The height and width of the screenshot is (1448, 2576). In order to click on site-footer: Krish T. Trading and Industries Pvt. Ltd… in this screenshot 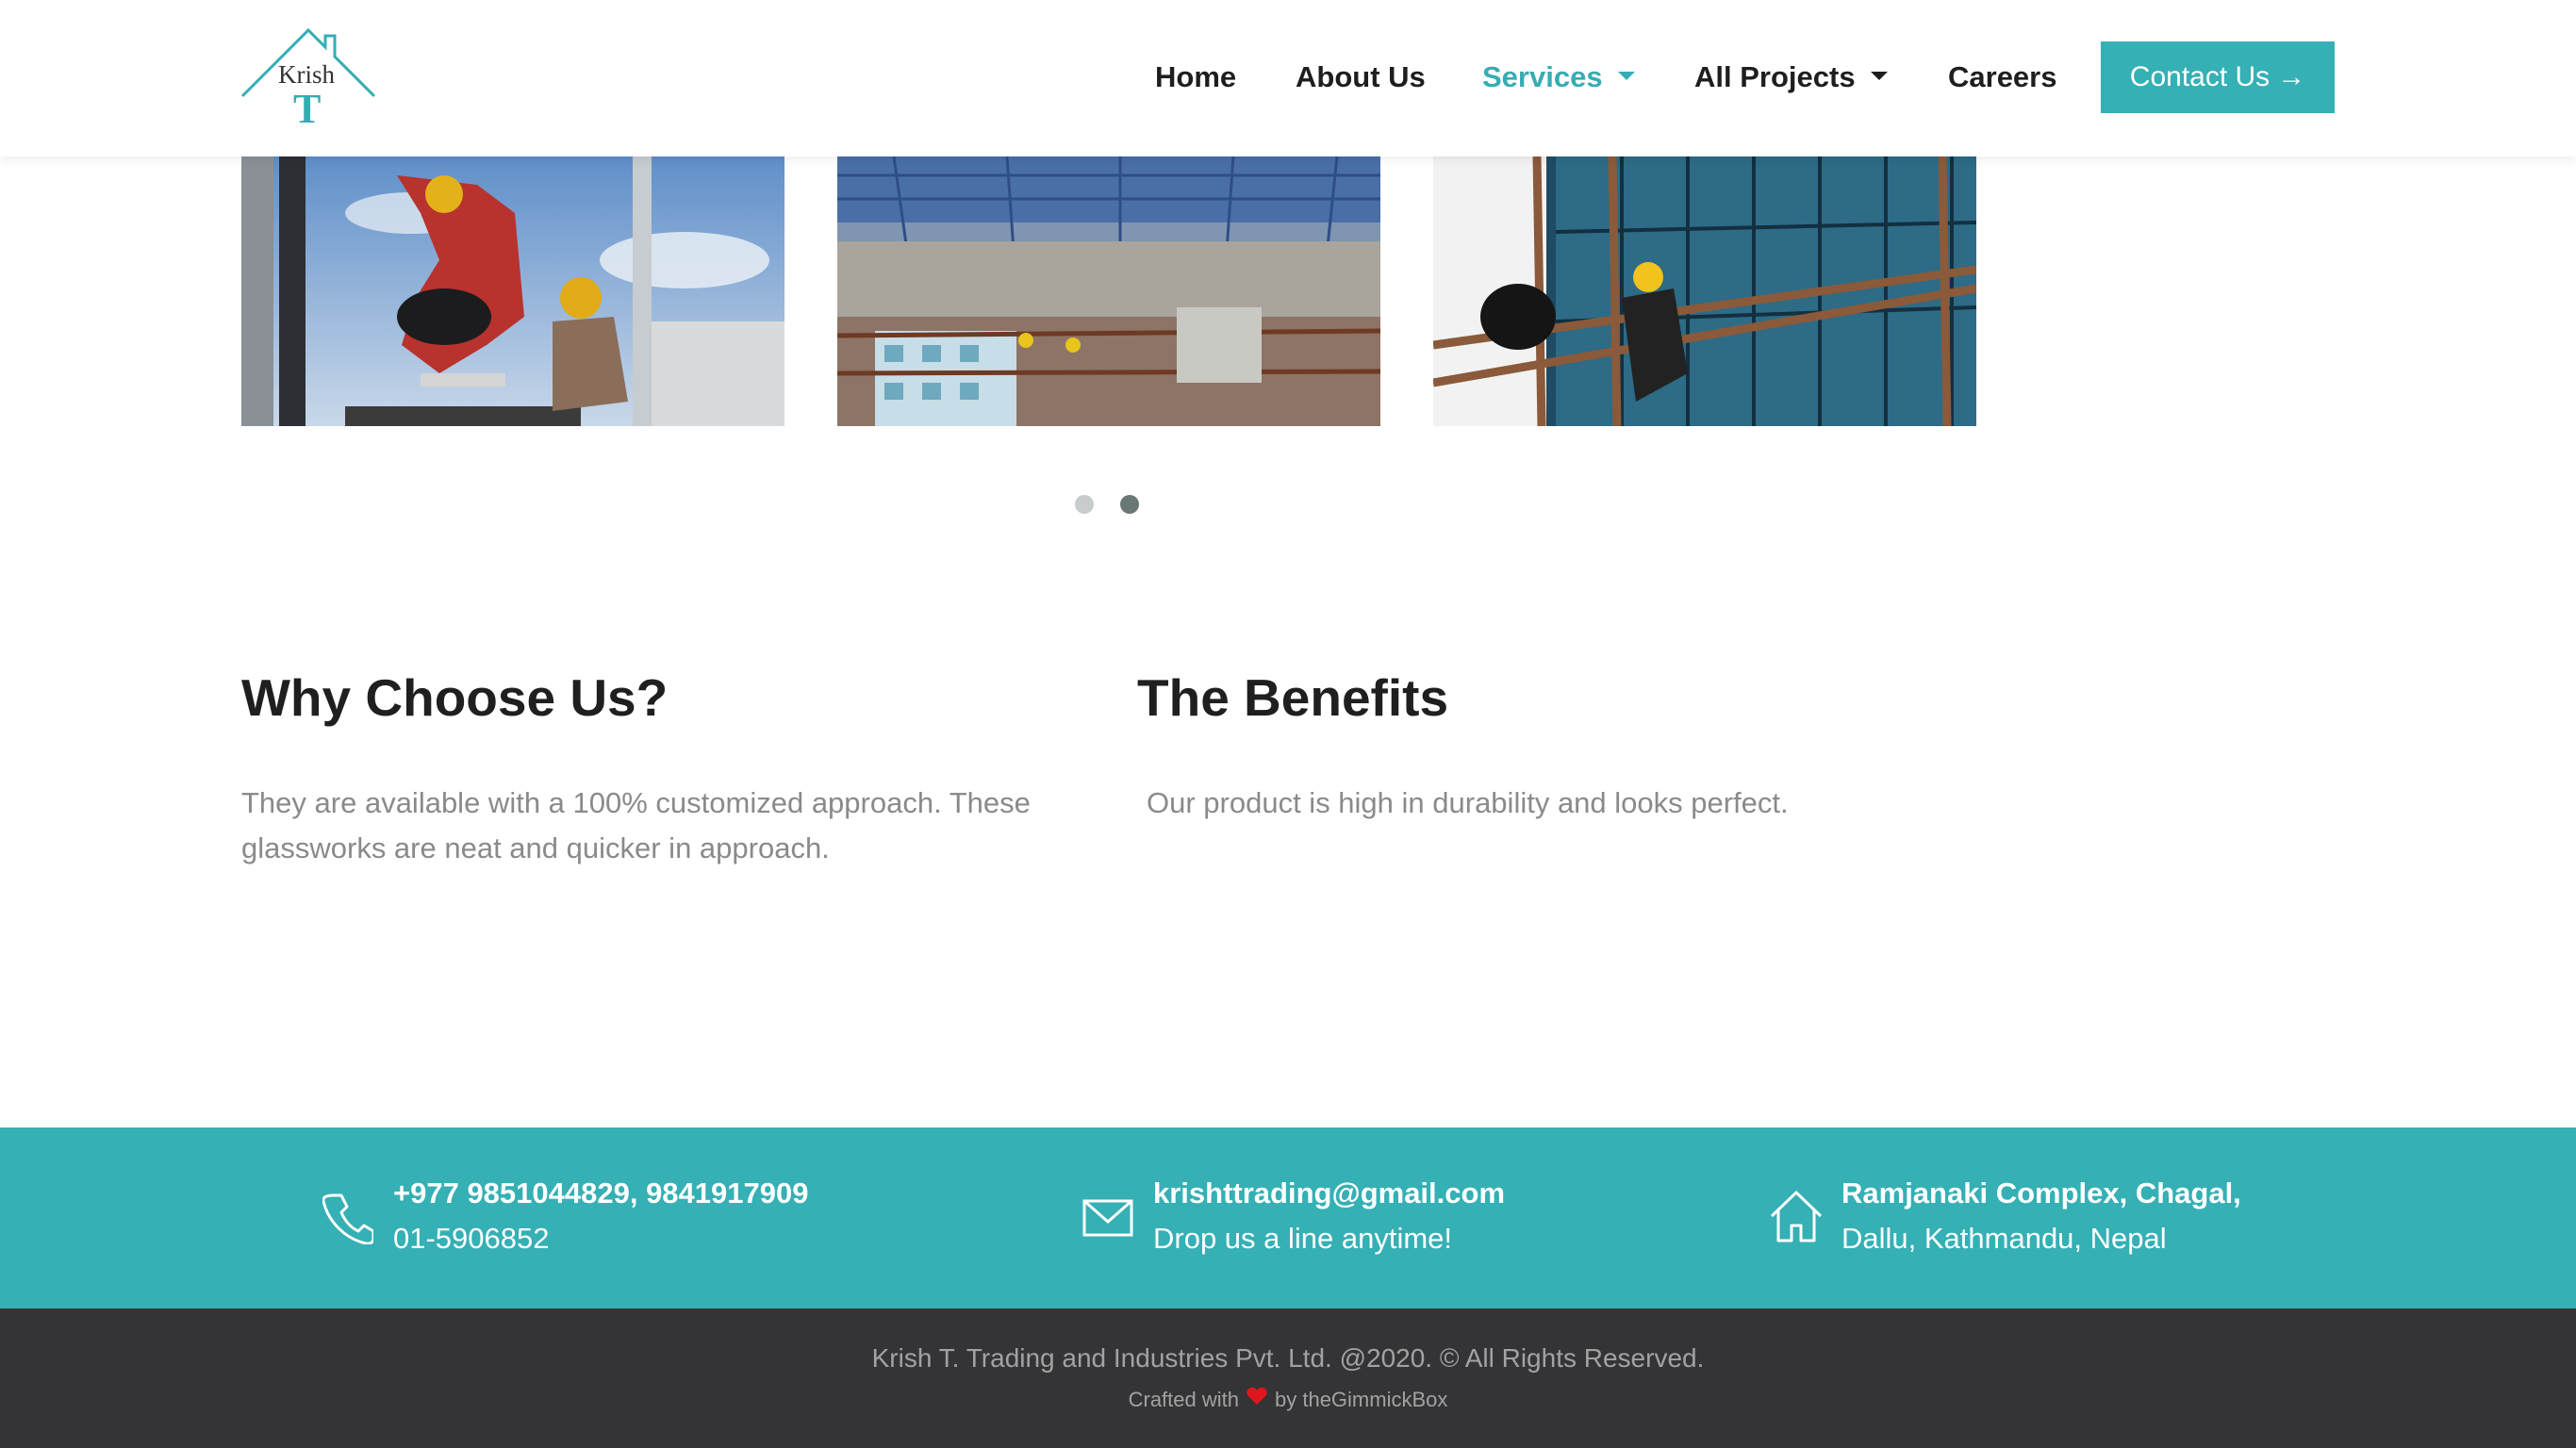, I will do `click(1288, 1378)`.